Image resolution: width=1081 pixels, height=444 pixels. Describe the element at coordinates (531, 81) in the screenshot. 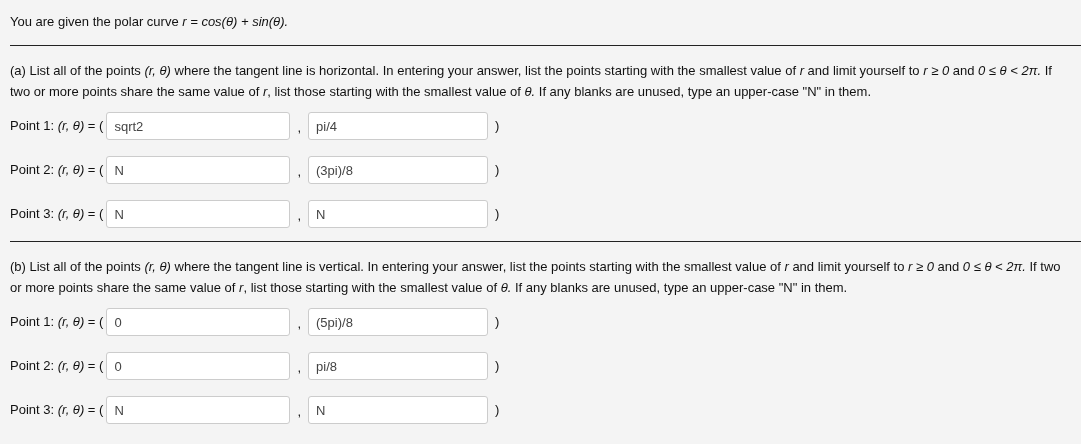

I see `question-text: (a) List all of the points (r, θ) where the tangent line is horizontal. In entering your answer, list the points starting with the smallest value of r and limit yourself to r ≥ 0 and 0 ≤ θ < 2π. If two or more points share the same value of r, list those starting with the smallest value of θ. If any blanks are unused, type an upper-case "N" in them.` at that location.